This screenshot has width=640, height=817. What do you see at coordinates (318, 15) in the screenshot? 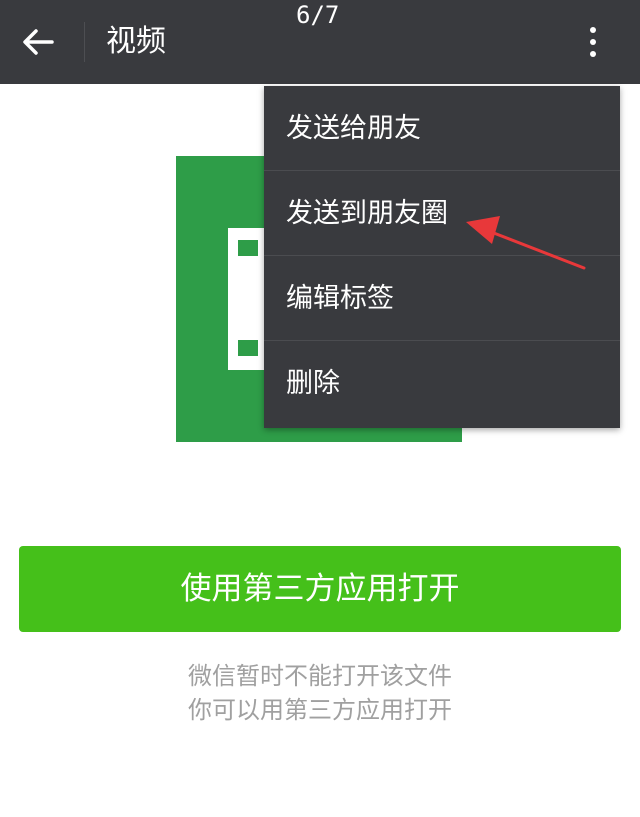
I see `page-counter: 6/7` at bounding box center [318, 15].